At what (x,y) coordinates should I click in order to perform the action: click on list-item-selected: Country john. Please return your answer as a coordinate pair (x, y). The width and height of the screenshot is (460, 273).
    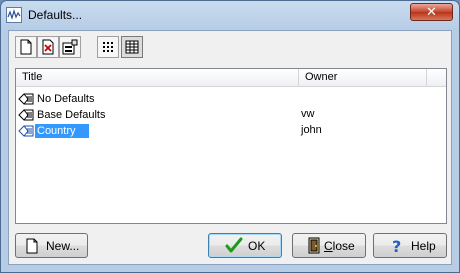
    Looking at the image, I should click on (230, 131).